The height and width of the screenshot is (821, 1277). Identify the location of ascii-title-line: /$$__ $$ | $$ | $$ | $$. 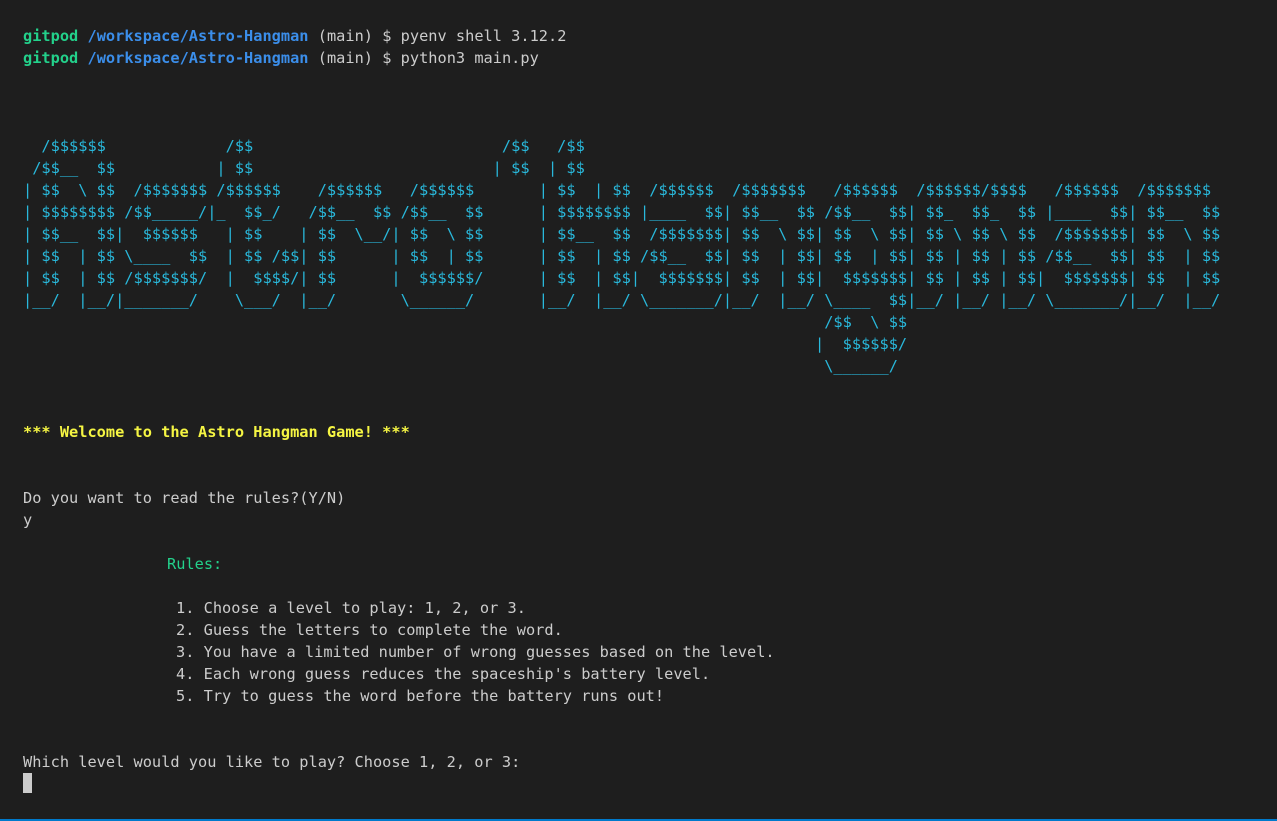
(304, 168).